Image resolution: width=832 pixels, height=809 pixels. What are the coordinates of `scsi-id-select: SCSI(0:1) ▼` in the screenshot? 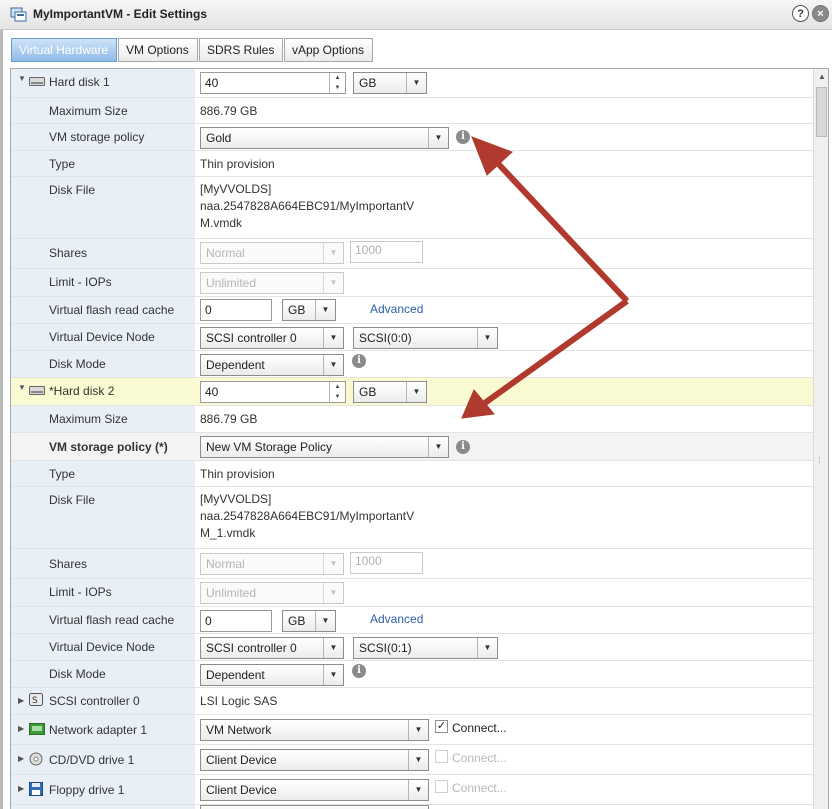 It's located at (425, 648).